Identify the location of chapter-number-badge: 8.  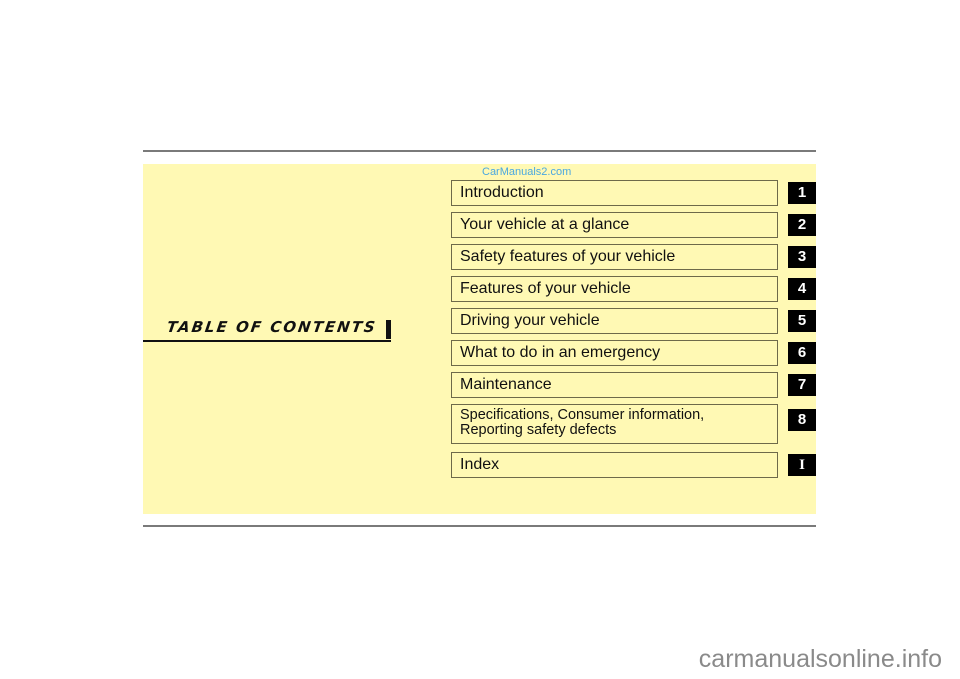
(802, 420).